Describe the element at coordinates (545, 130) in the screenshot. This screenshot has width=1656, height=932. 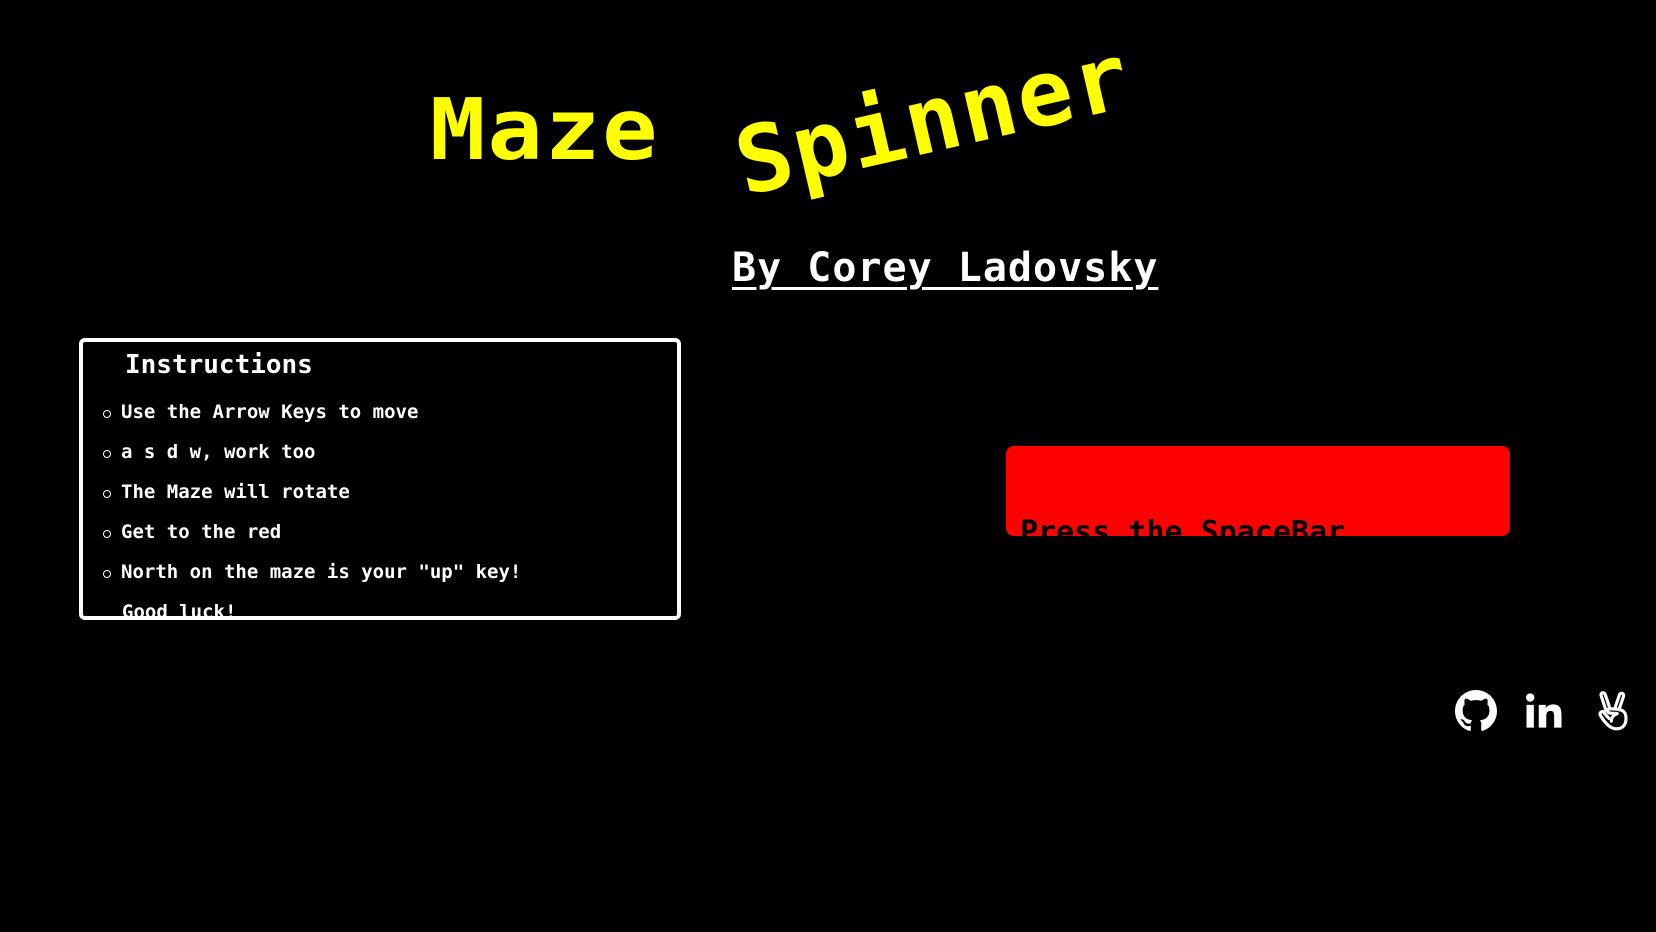
I see `title-maze: Maze` at that location.